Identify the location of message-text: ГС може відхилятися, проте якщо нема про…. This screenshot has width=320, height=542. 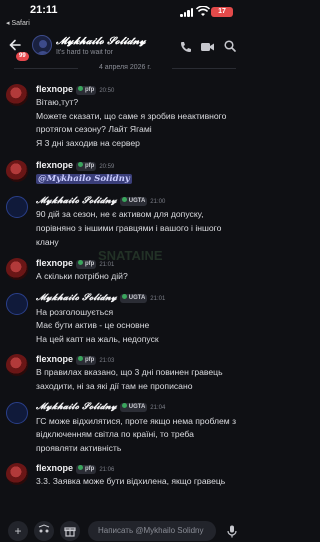
(136, 421).